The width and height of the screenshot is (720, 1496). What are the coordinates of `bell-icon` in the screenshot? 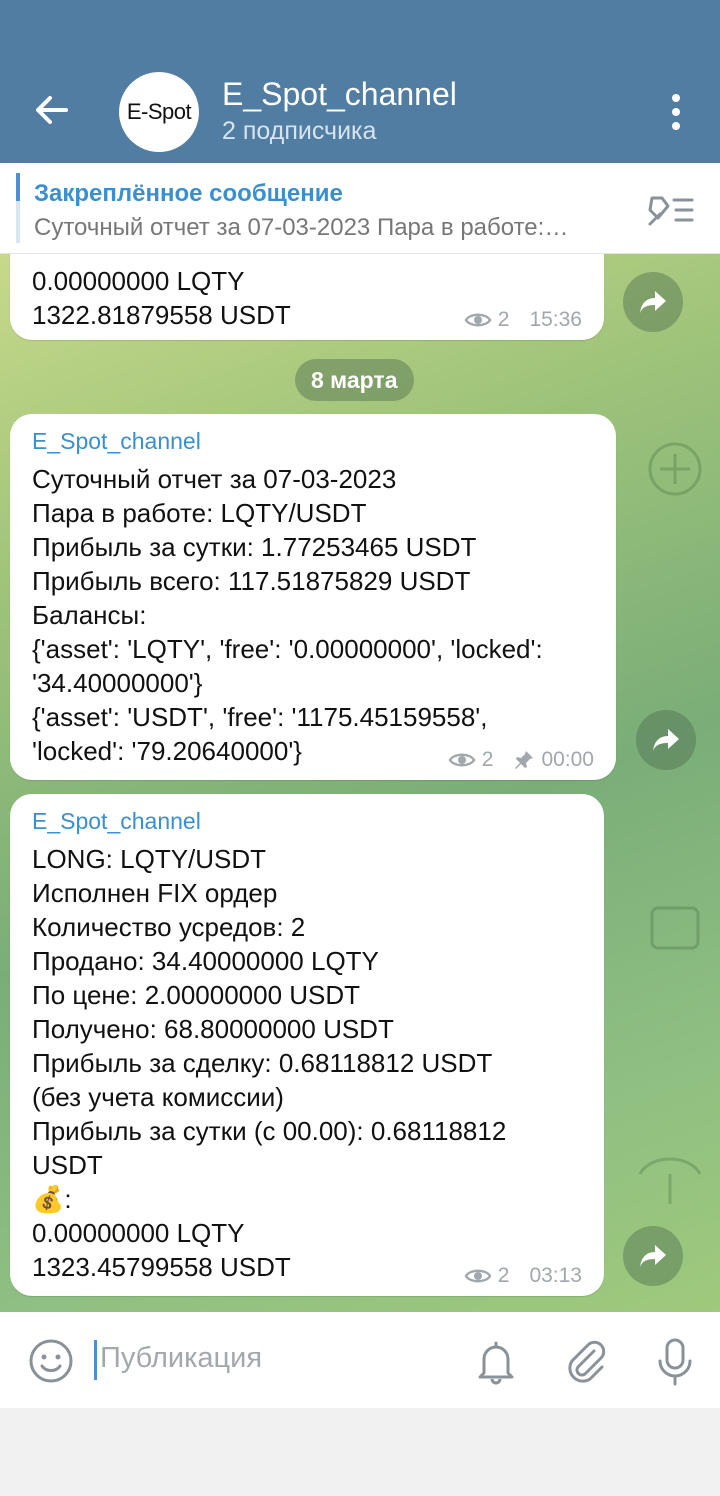 It's located at (496, 1364).